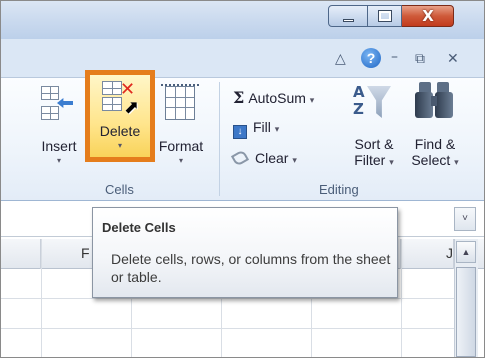  I want to click on sort-filter-icon: A Z, so click(374, 105).